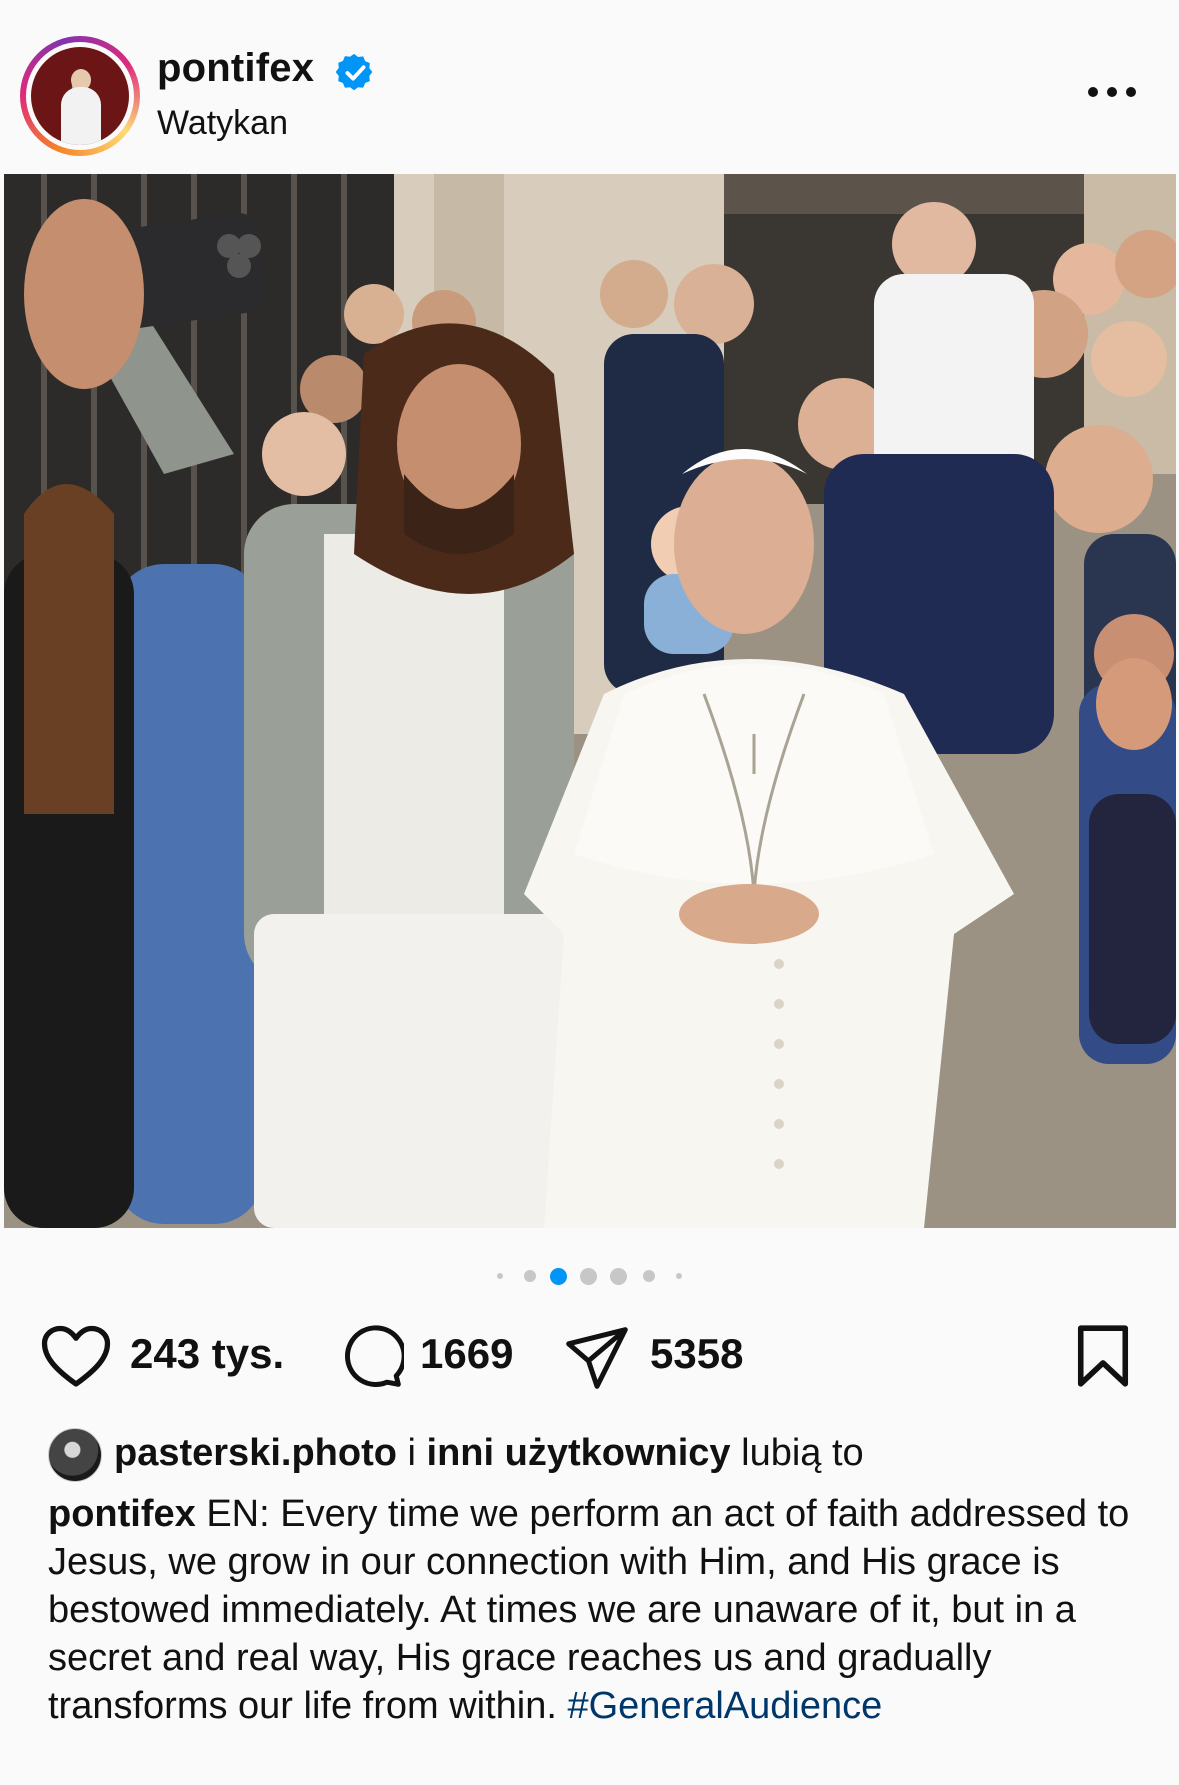 Image resolution: width=1179 pixels, height=1785 pixels. I want to click on action-bar: 243 tys. 1669 5358, so click(589, 1358).